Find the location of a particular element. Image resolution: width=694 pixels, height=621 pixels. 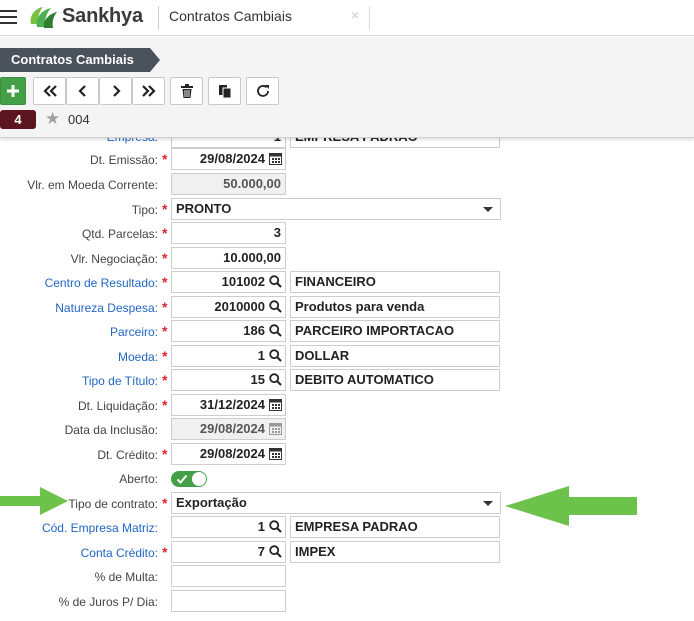

dt-liquidacao-value: 31/12/2024 is located at coordinates (232, 404).